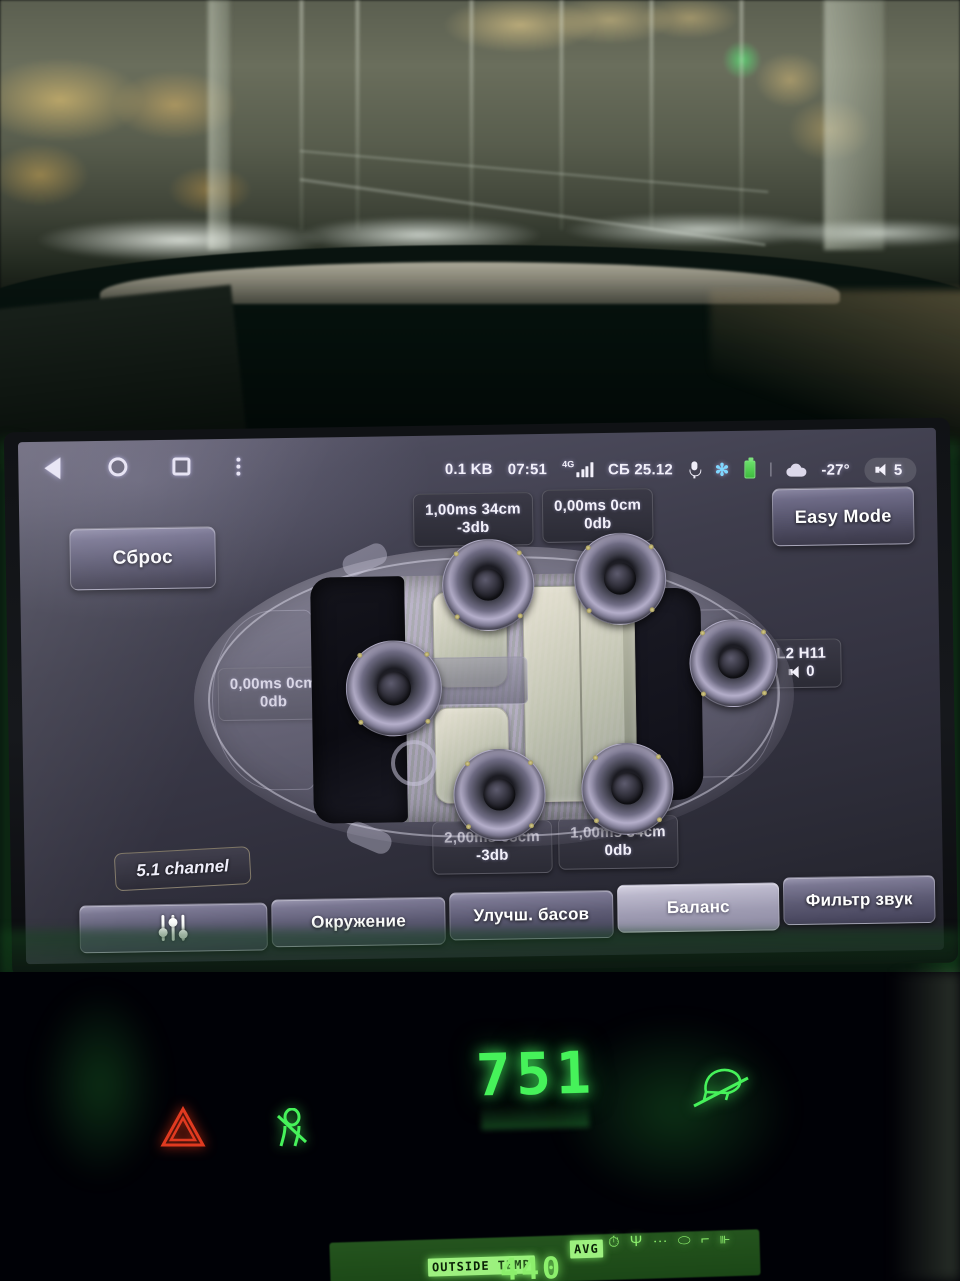 Image resolution: width=960 pixels, height=1281 pixels. What do you see at coordinates (843, 516) in the screenshot?
I see `easy-mode-button: Easy Mode` at bounding box center [843, 516].